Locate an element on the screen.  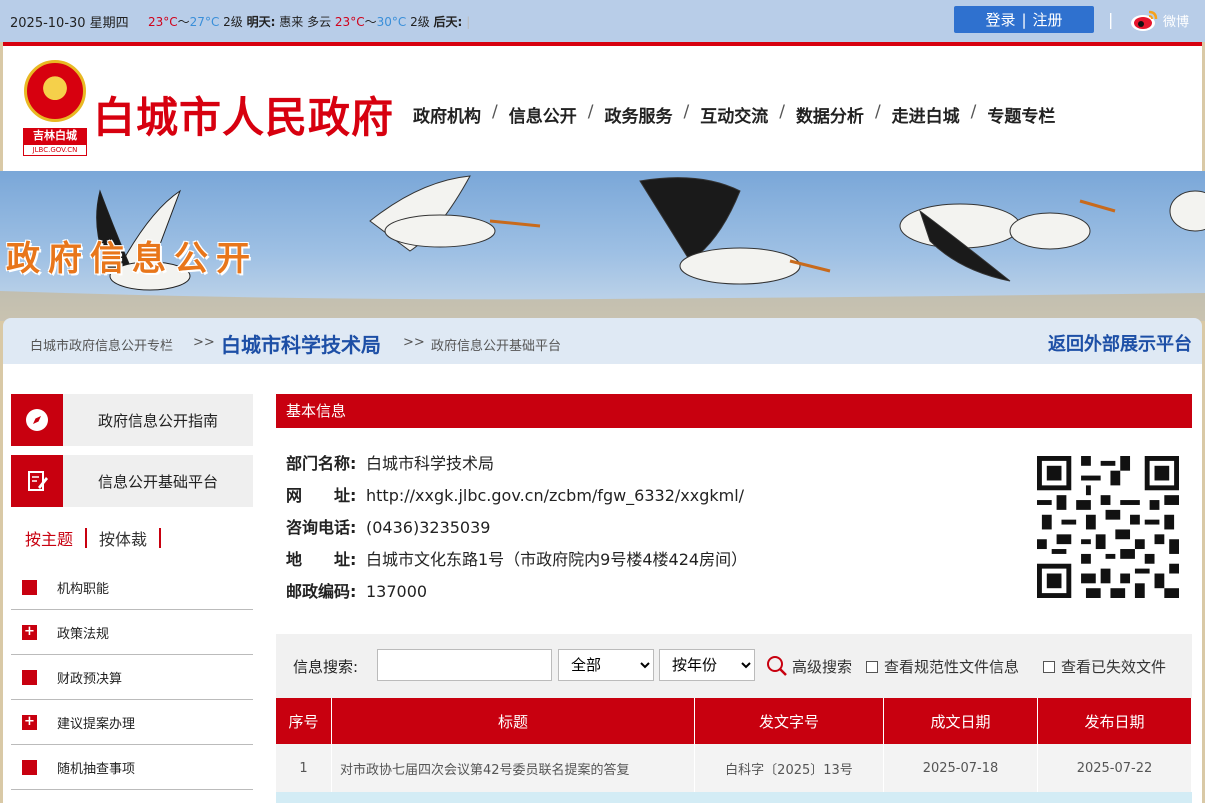
tomorrow-low-temp: 23°C is located at coordinates (349, 22).